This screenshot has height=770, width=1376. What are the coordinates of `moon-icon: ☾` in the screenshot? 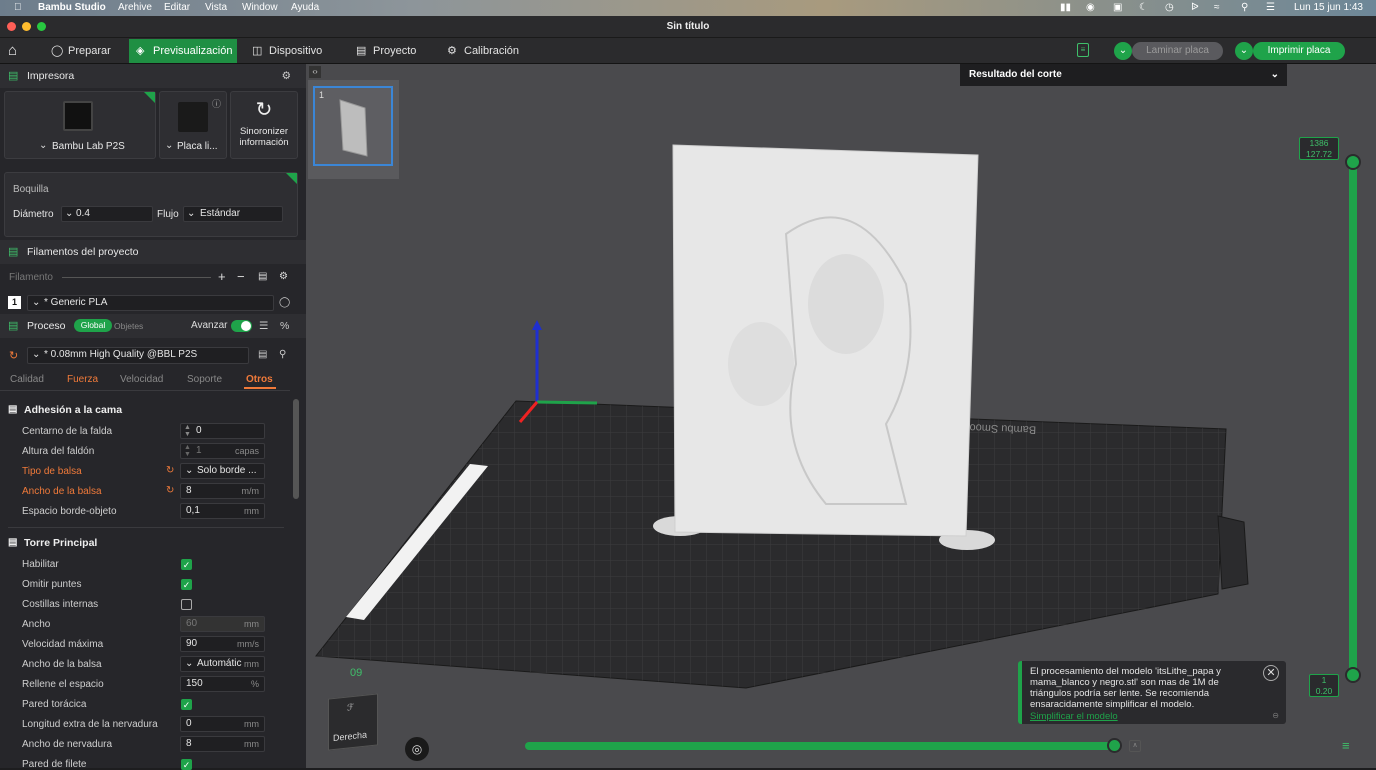 It's located at (1143, 7).